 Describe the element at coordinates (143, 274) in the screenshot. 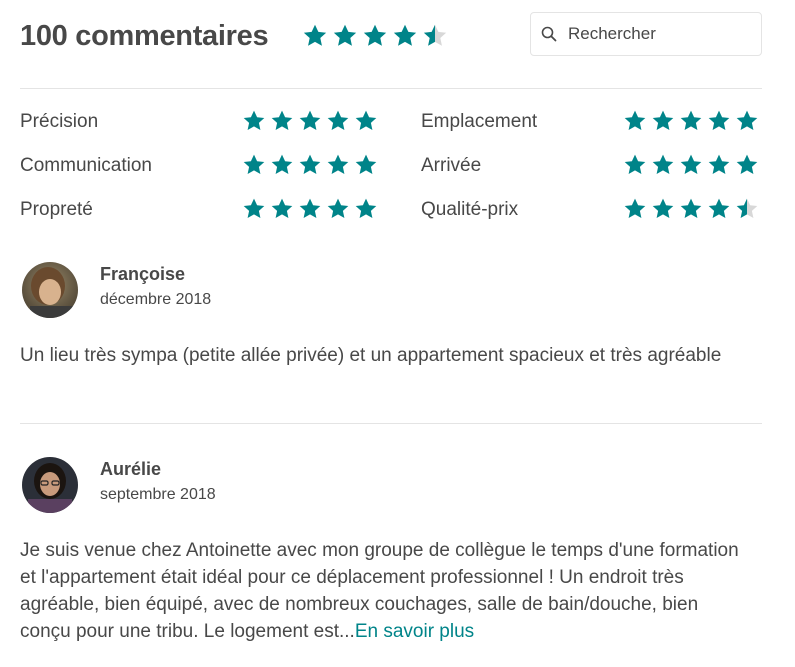

I see `reviewer-name: Françoise` at that location.